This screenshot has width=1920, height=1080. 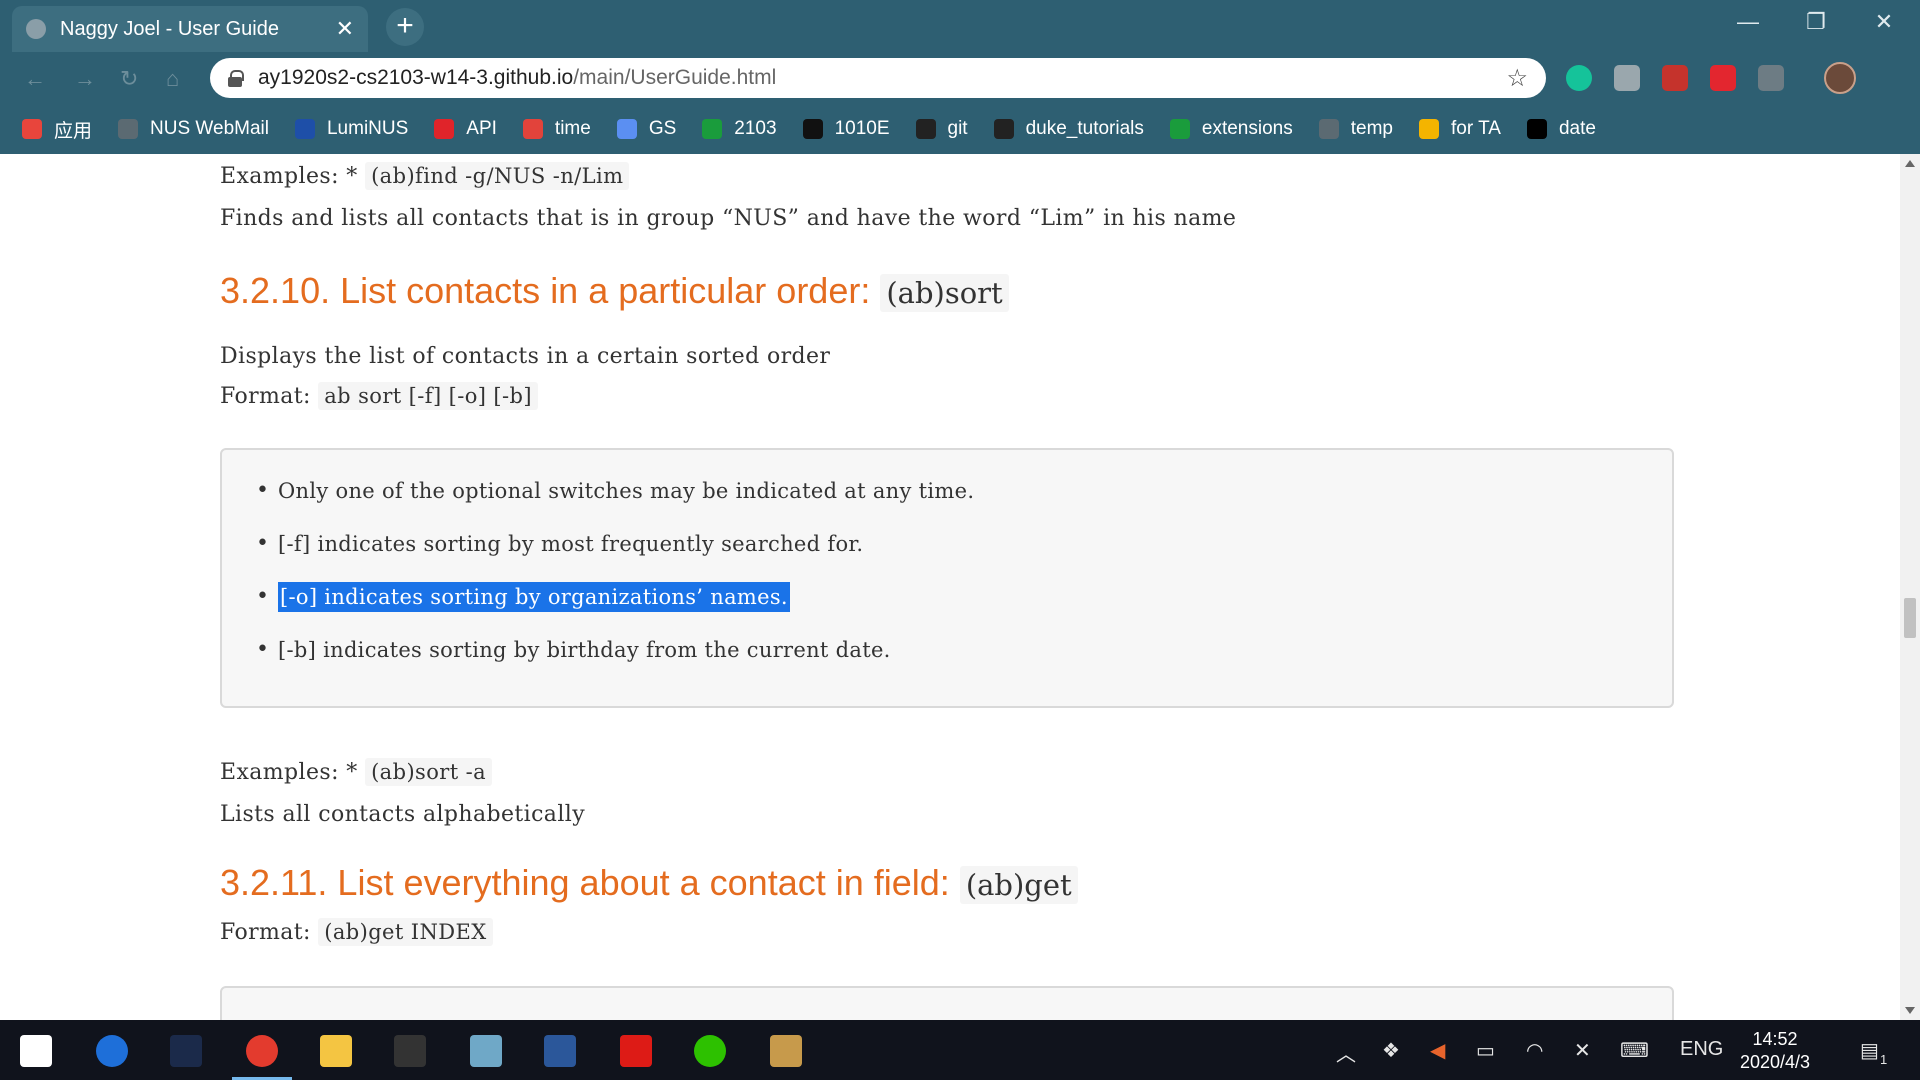 I want to click on bookmark-item: 1010E, so click(x=846, y=129).